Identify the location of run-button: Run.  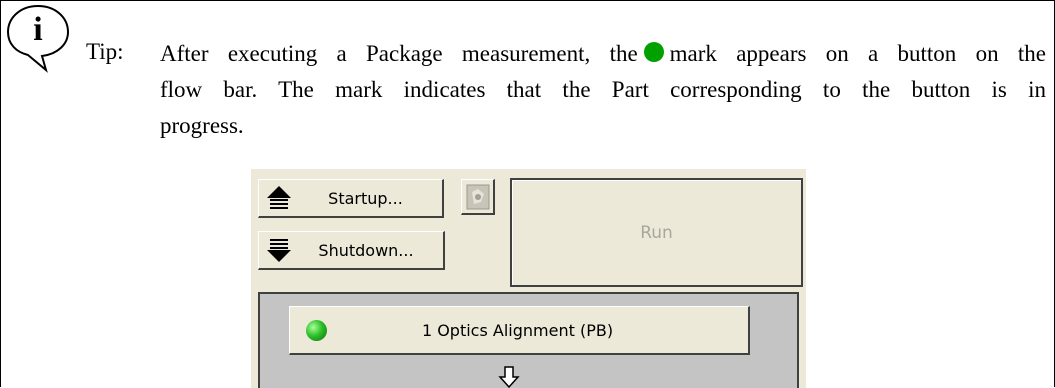
(656, 232).